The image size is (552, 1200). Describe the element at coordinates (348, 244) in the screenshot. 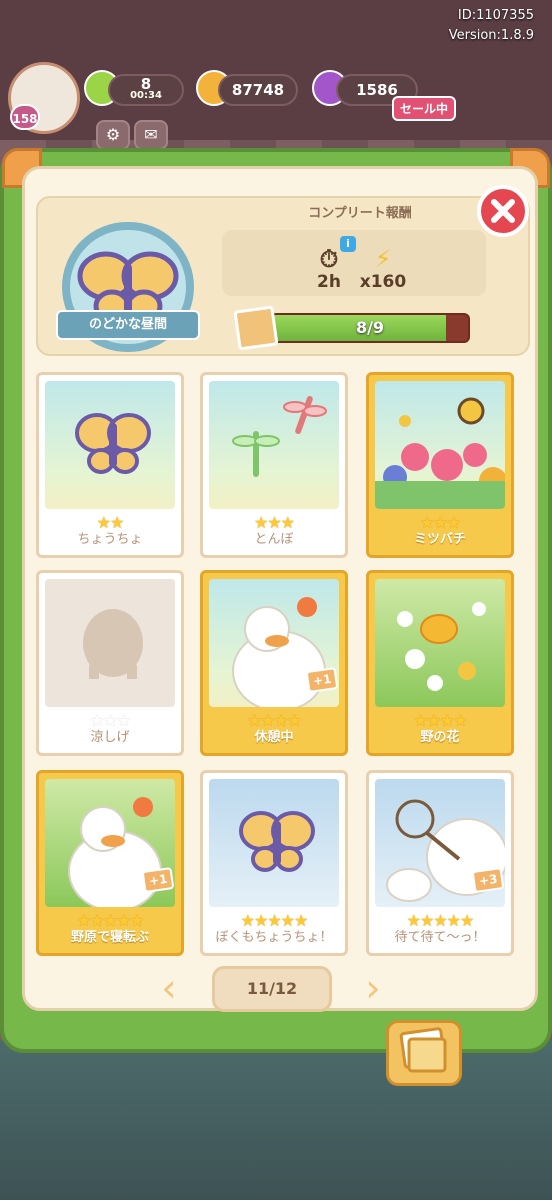

I see `info-icon: i` at that location.